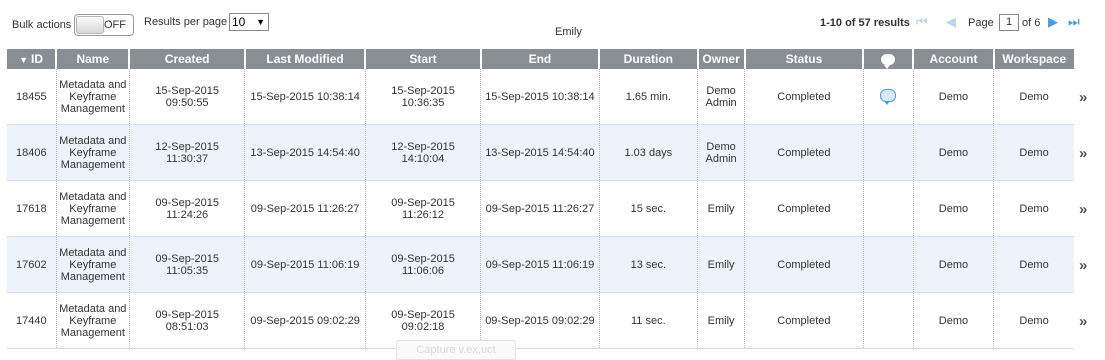 This screenshot has height=360, width=1105. I want to click on sort-desc-icon: ▼, so click(24, 60).